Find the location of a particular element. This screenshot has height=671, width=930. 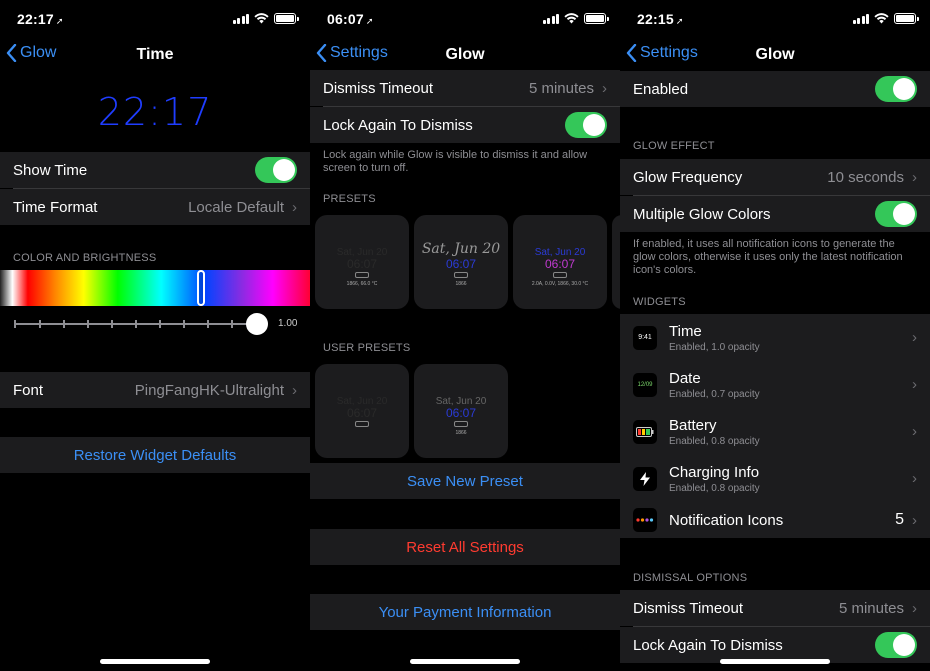

status-bar: 06:07 ➚ is located at coordinates (465, 19).